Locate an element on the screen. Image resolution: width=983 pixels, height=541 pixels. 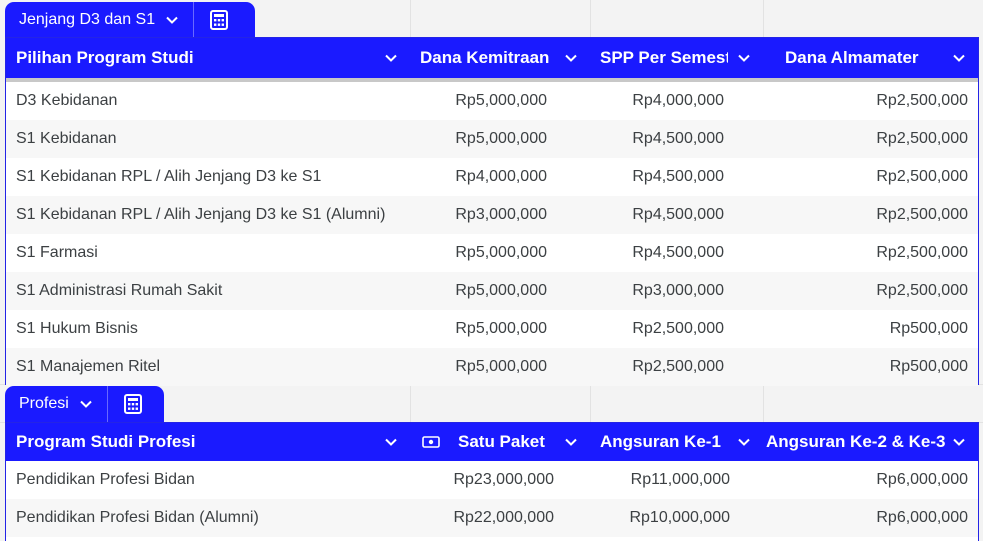
cell-program: D3 Kebidanan is located at coordinates (67, 100).